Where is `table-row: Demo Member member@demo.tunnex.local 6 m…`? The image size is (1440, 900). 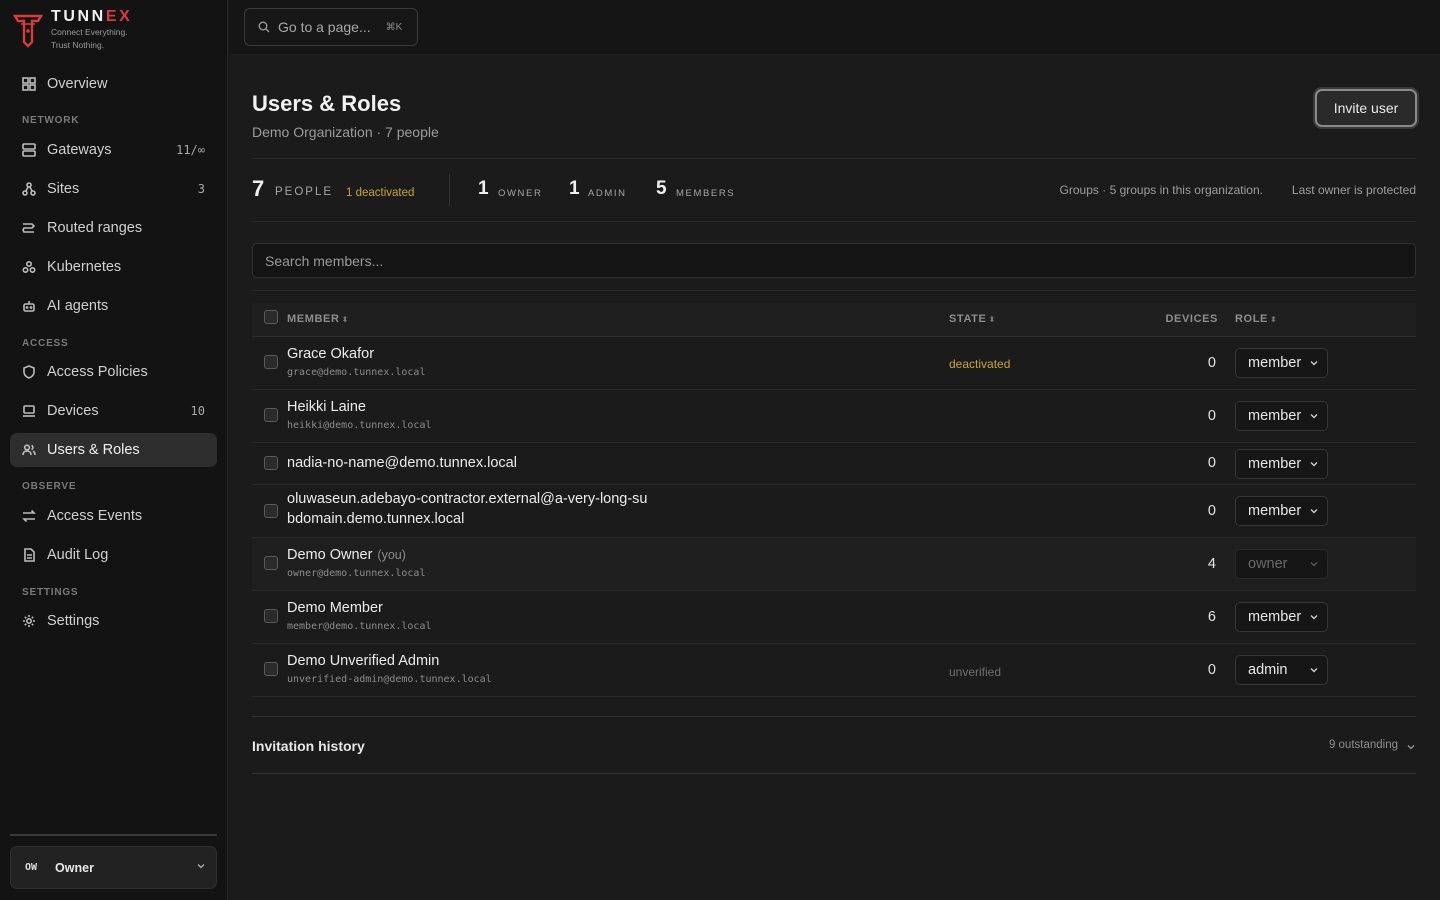 table-row: Demo Member member@demo.tunnex.local 6 m… is located at coordinates (834, 617).